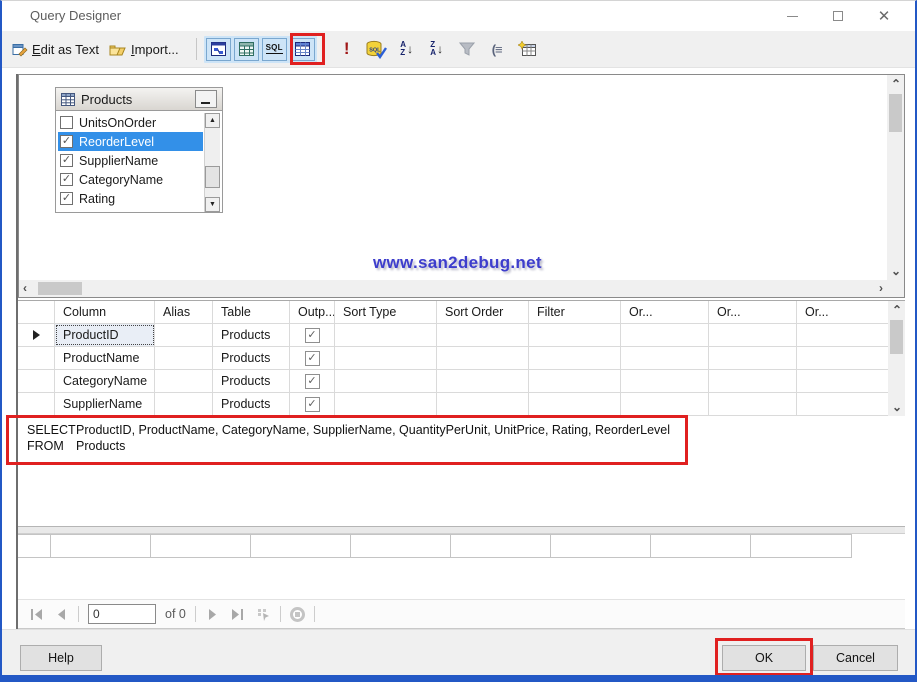 Image resolution: width=917 pixels, height=682 pixels. Describe the element at coordinates (764, 658) in the screenshot. I see `ok-button: OK` at that location.